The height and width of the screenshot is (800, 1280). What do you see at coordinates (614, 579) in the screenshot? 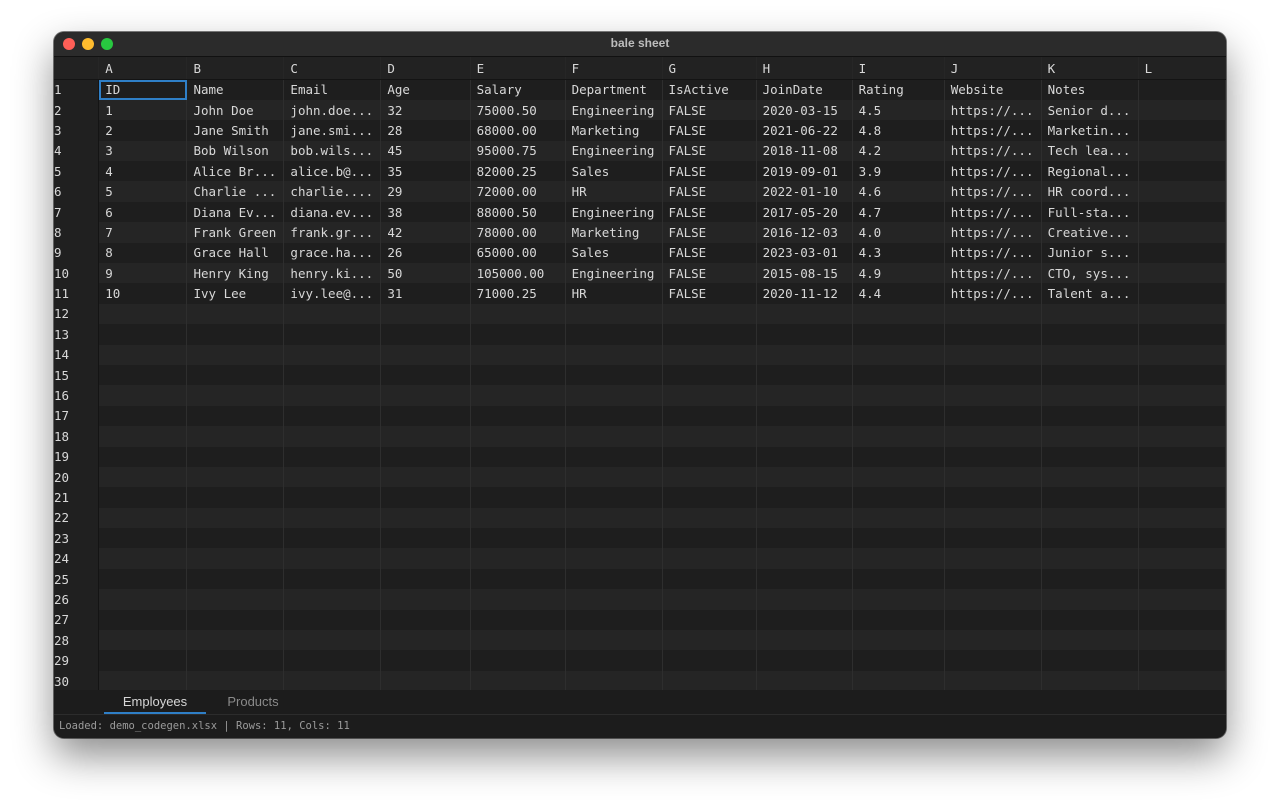
I see `cell-f25` at bounding box center [614, 579].